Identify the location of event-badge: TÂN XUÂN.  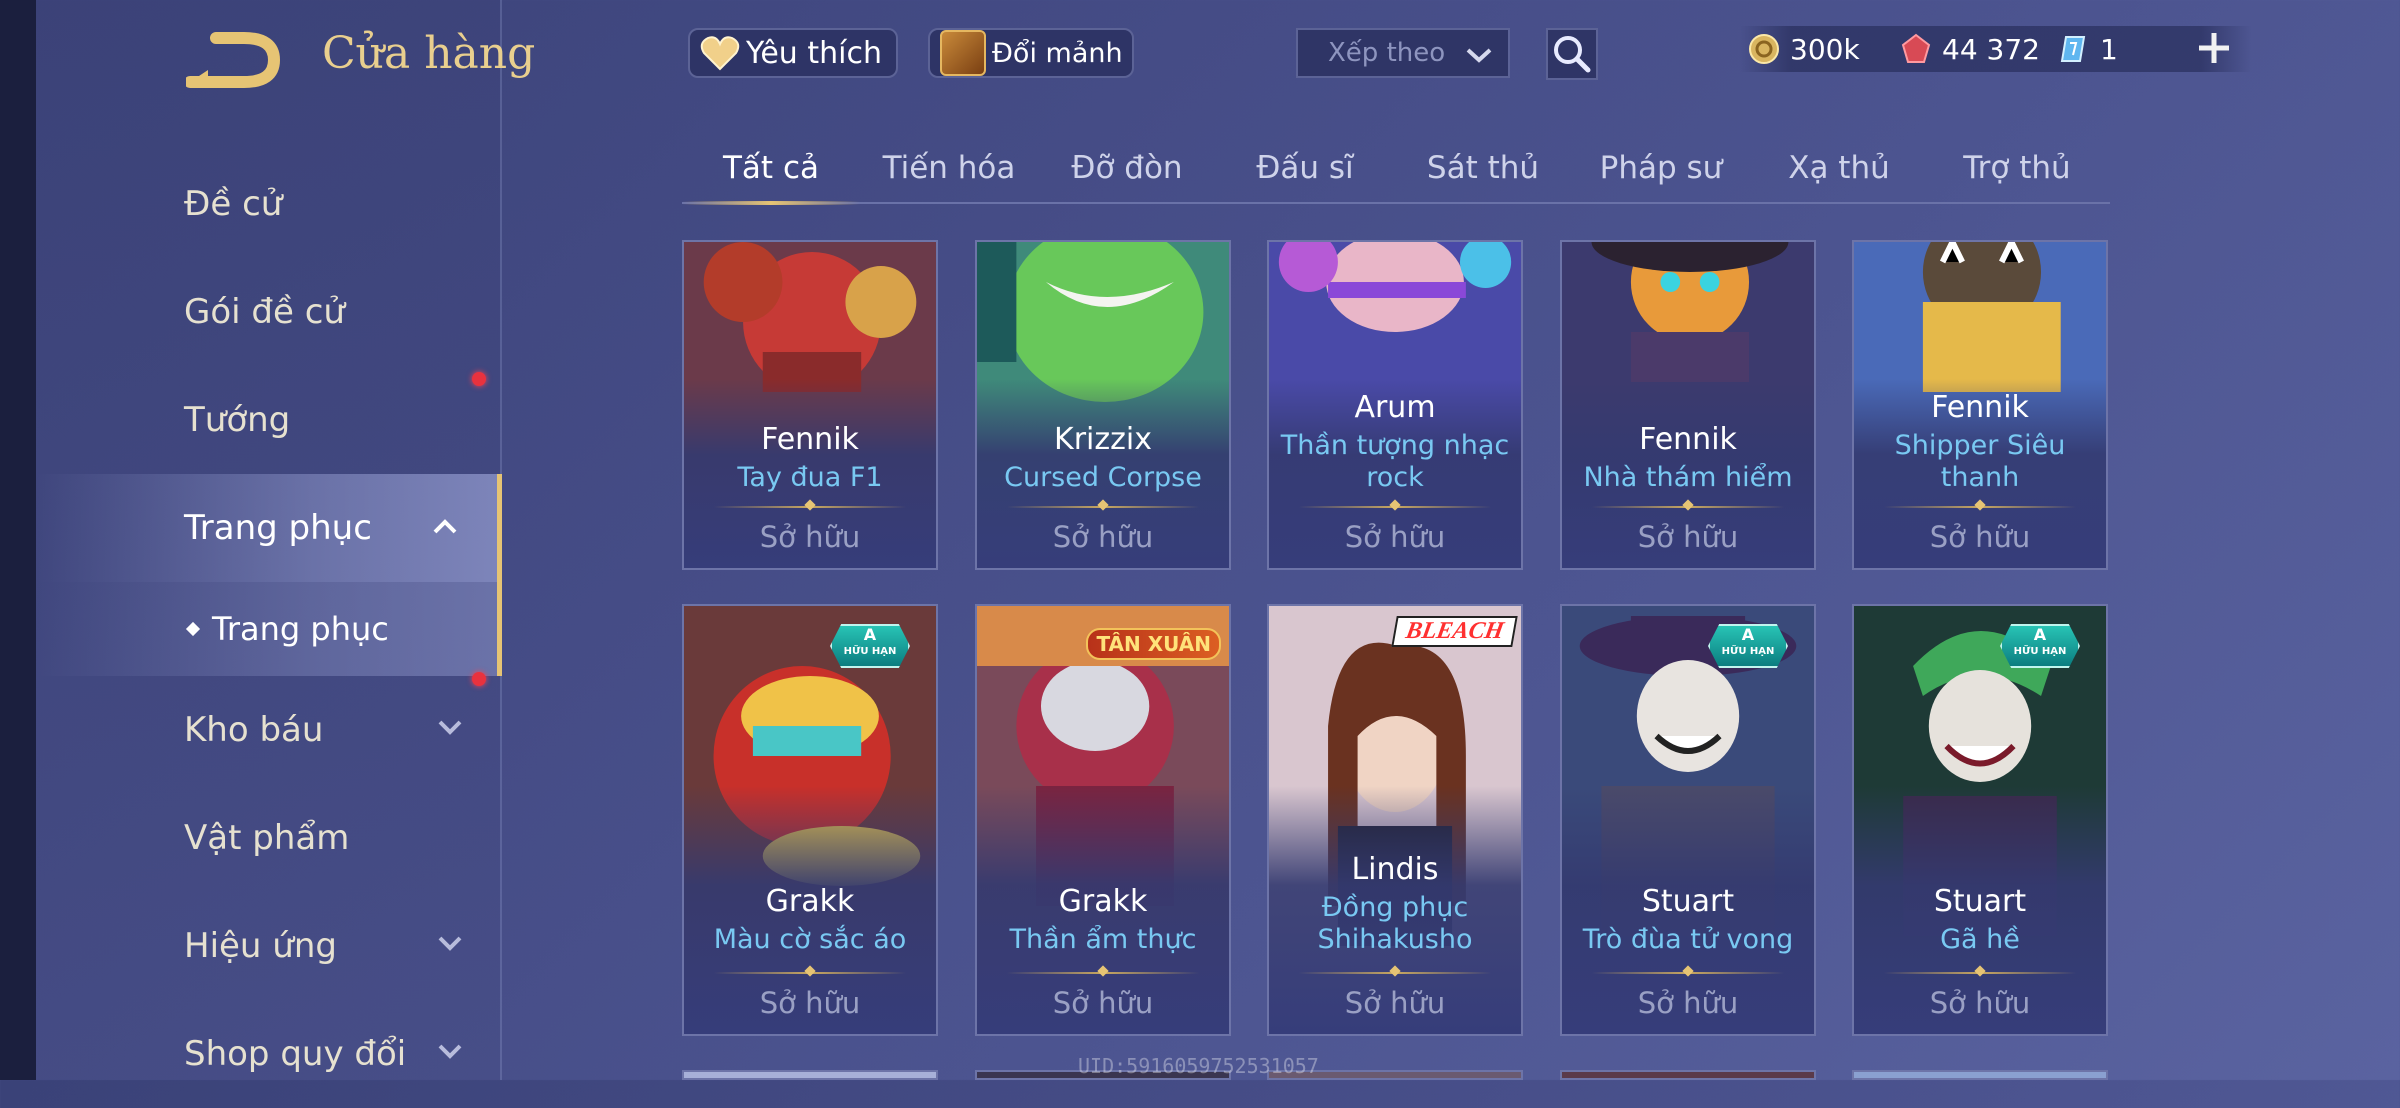
(1153, 644).